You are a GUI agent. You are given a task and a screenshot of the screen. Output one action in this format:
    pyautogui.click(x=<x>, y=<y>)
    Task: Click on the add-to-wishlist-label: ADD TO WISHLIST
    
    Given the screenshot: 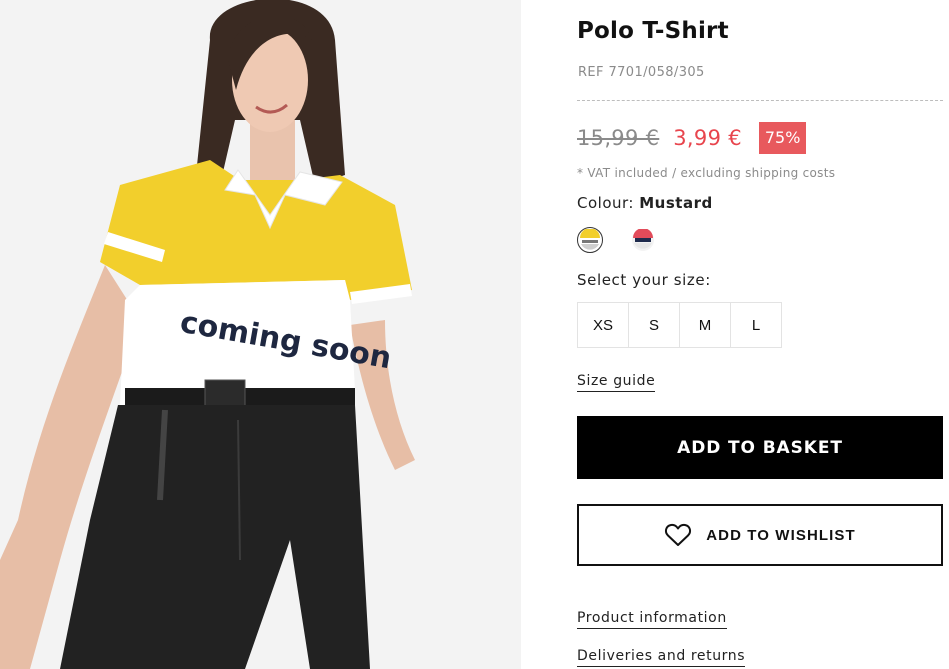 What is the action you would take?
    pyautogui.click(x=781, y=535)
    